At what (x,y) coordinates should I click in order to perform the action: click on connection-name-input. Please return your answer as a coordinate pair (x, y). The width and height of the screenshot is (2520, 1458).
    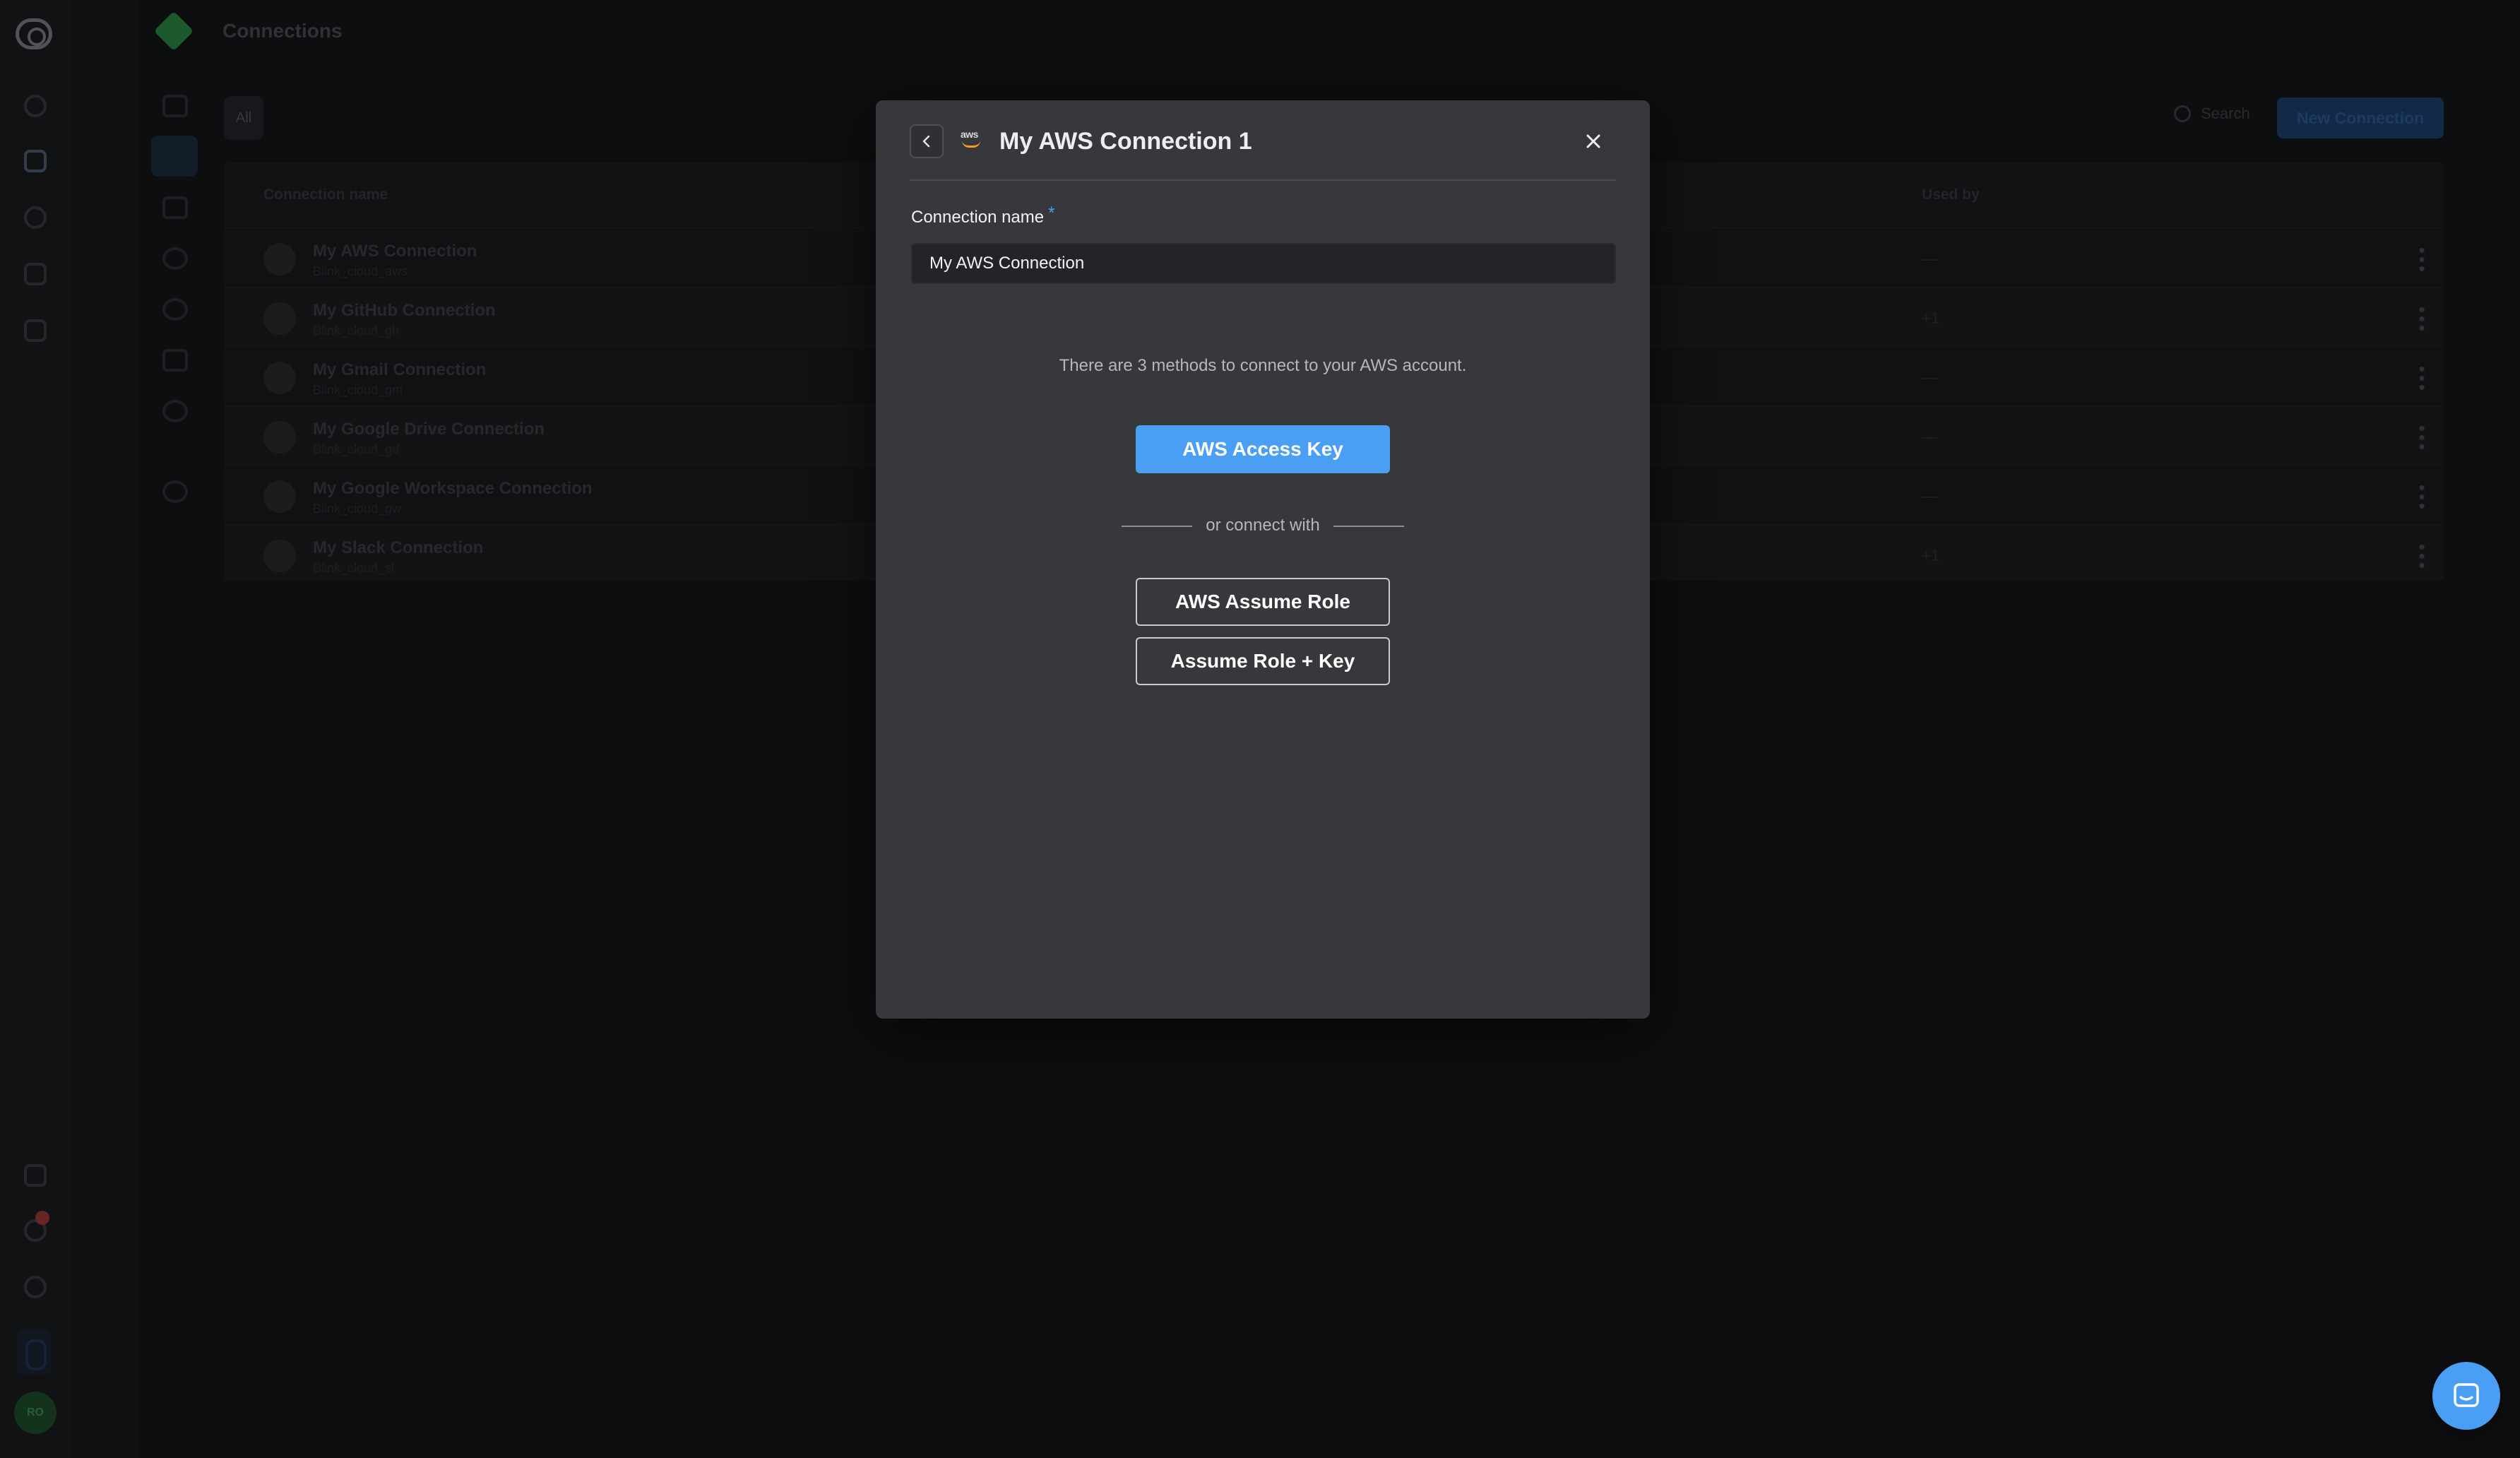
    Looking at the image, I should click on (1264, 263).